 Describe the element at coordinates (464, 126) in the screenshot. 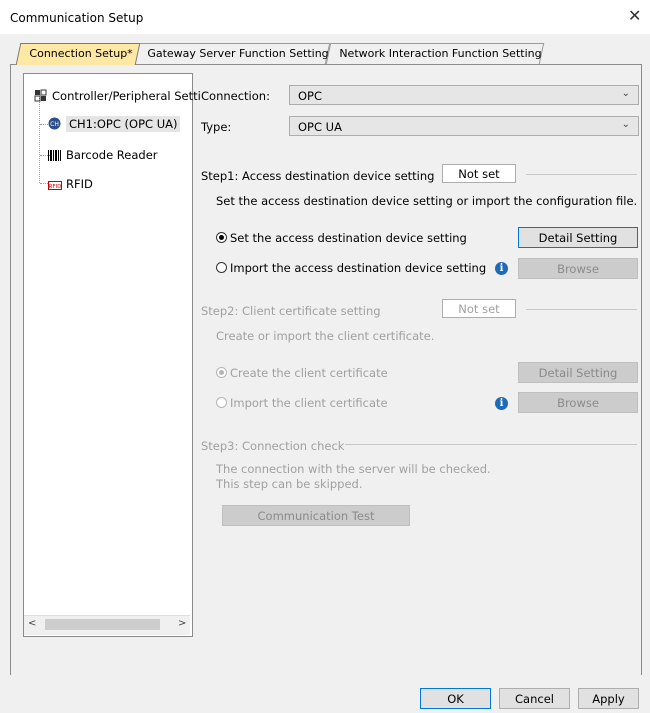

I see `type-select: OPC UA ⌄` at that location.